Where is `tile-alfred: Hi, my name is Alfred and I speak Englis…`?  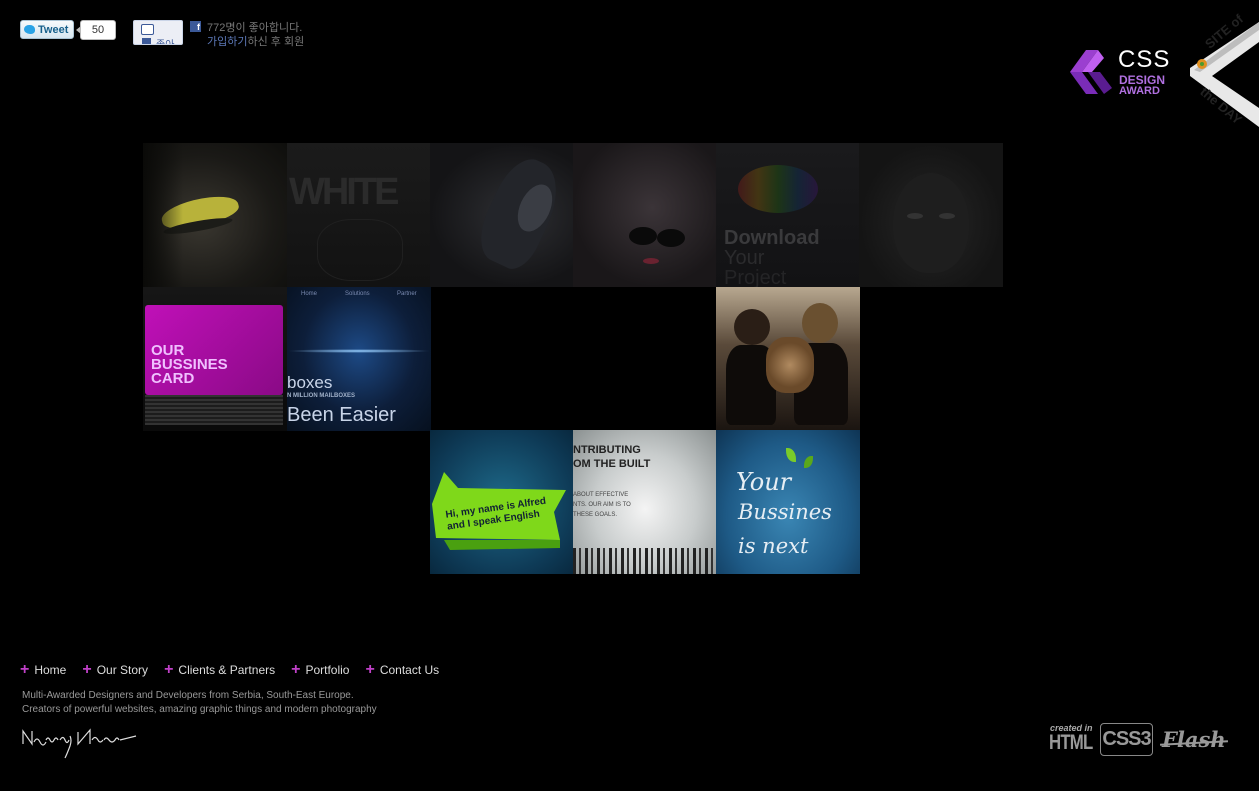
tile-alfred: Hi, my name is Alfred and I speak Englis… is located at coordinates (502, 502).